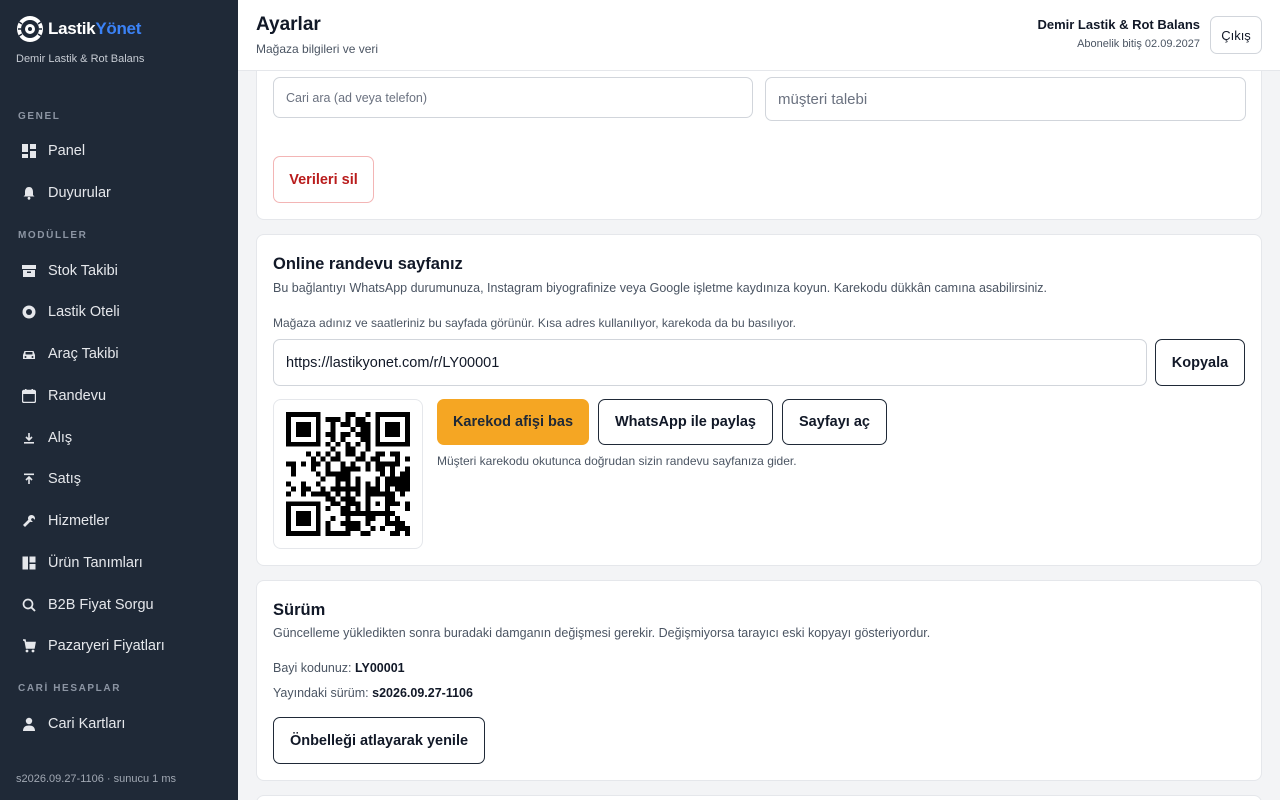  I want to click on sidebar-item-arac-takibi: Araç Takibi, so click(119, 354).